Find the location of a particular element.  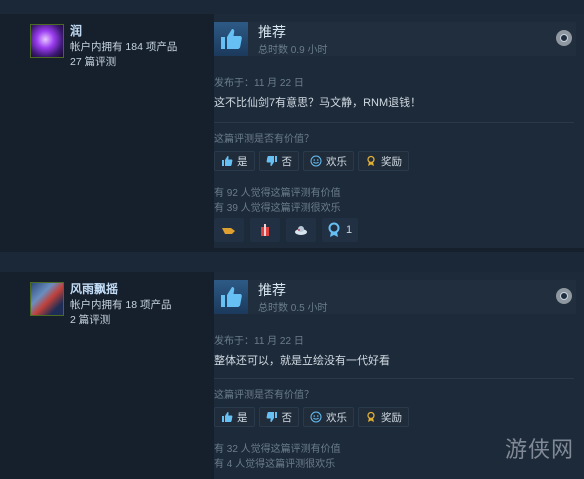

review-text: 整体还可以，就是立绘没有一代好看 is located at coordinates (302, 361).